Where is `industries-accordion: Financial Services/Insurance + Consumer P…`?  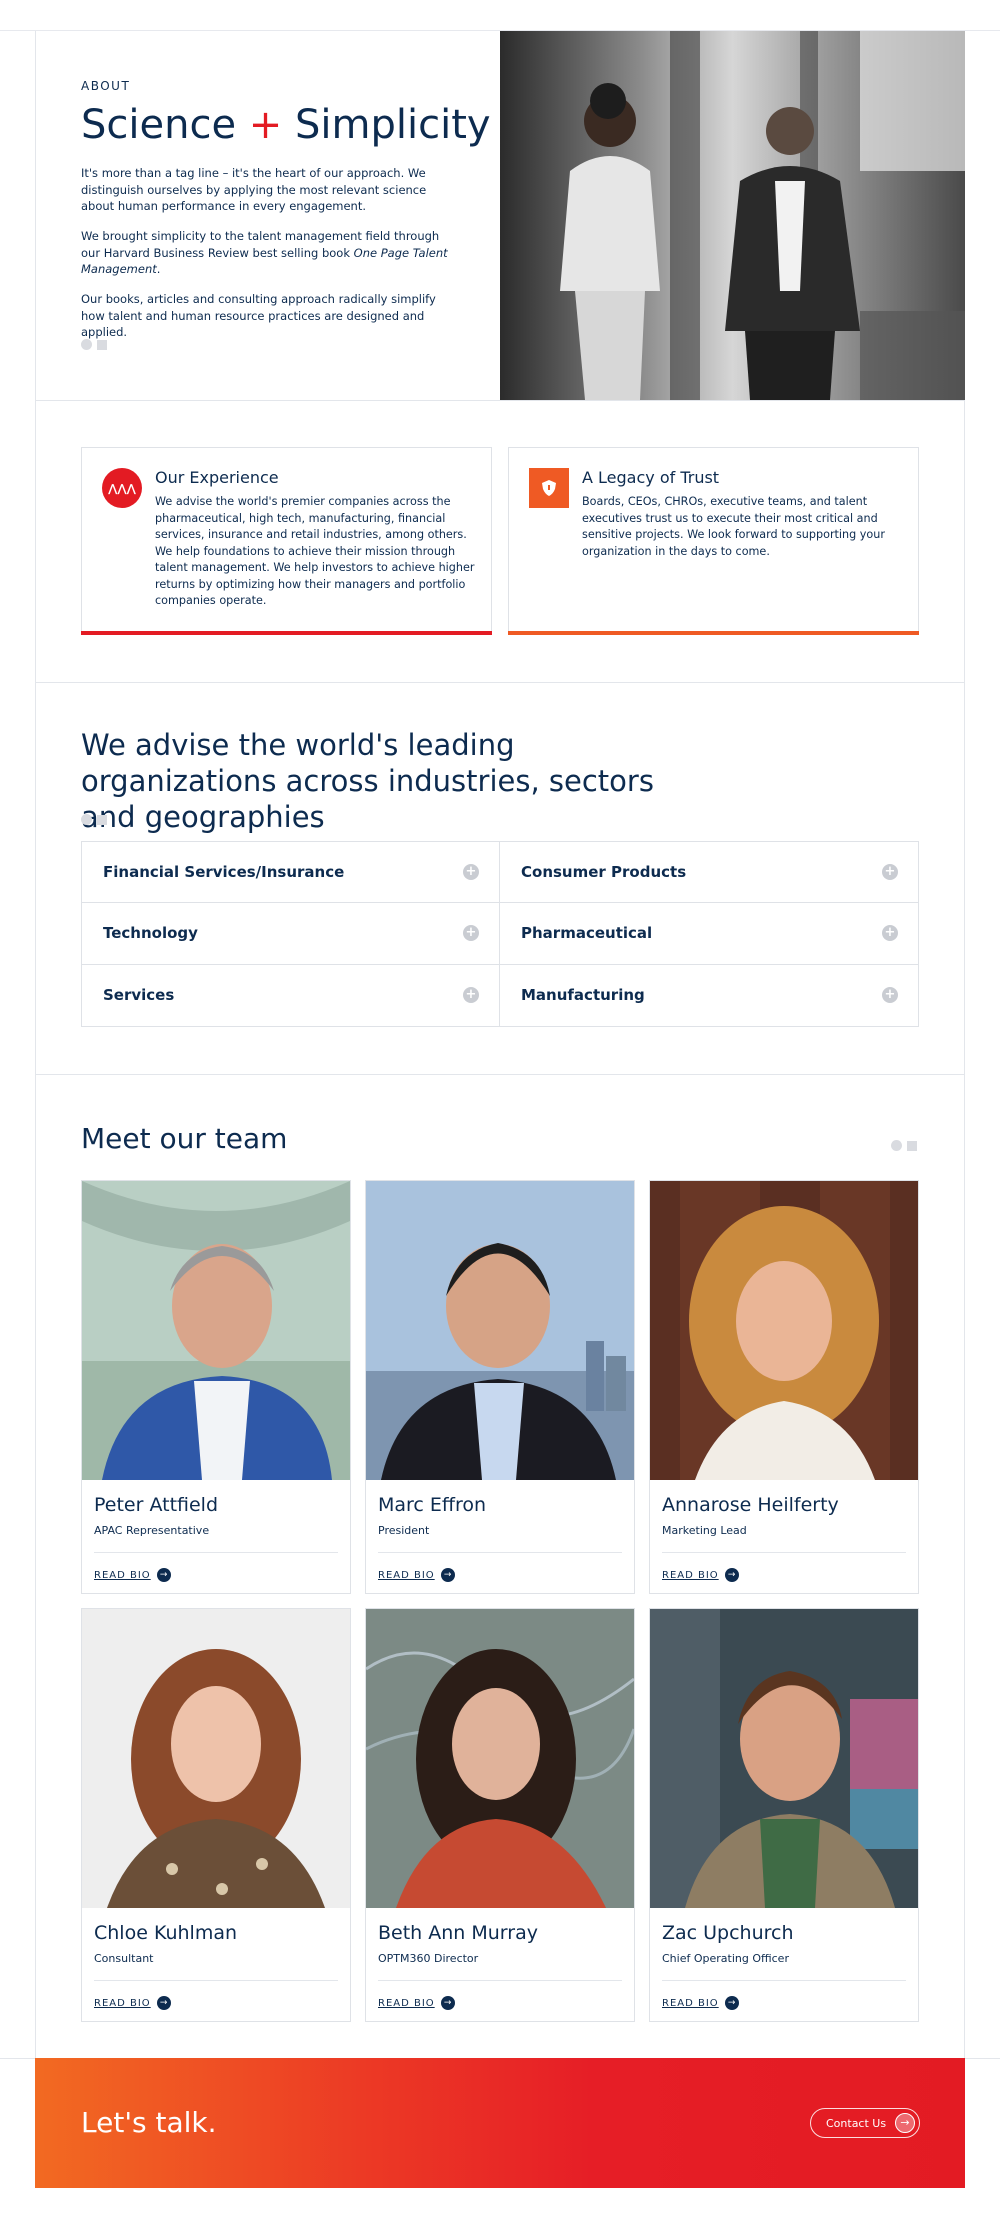 industries-accordion: Financial Services/Insurance + Consumer P… is located at coordinates (500, 934).